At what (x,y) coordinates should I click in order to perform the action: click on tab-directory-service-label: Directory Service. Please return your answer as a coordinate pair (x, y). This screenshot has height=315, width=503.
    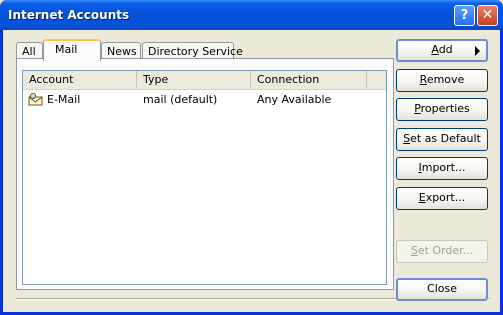
    Looking at the image, I should click on (195, 51).